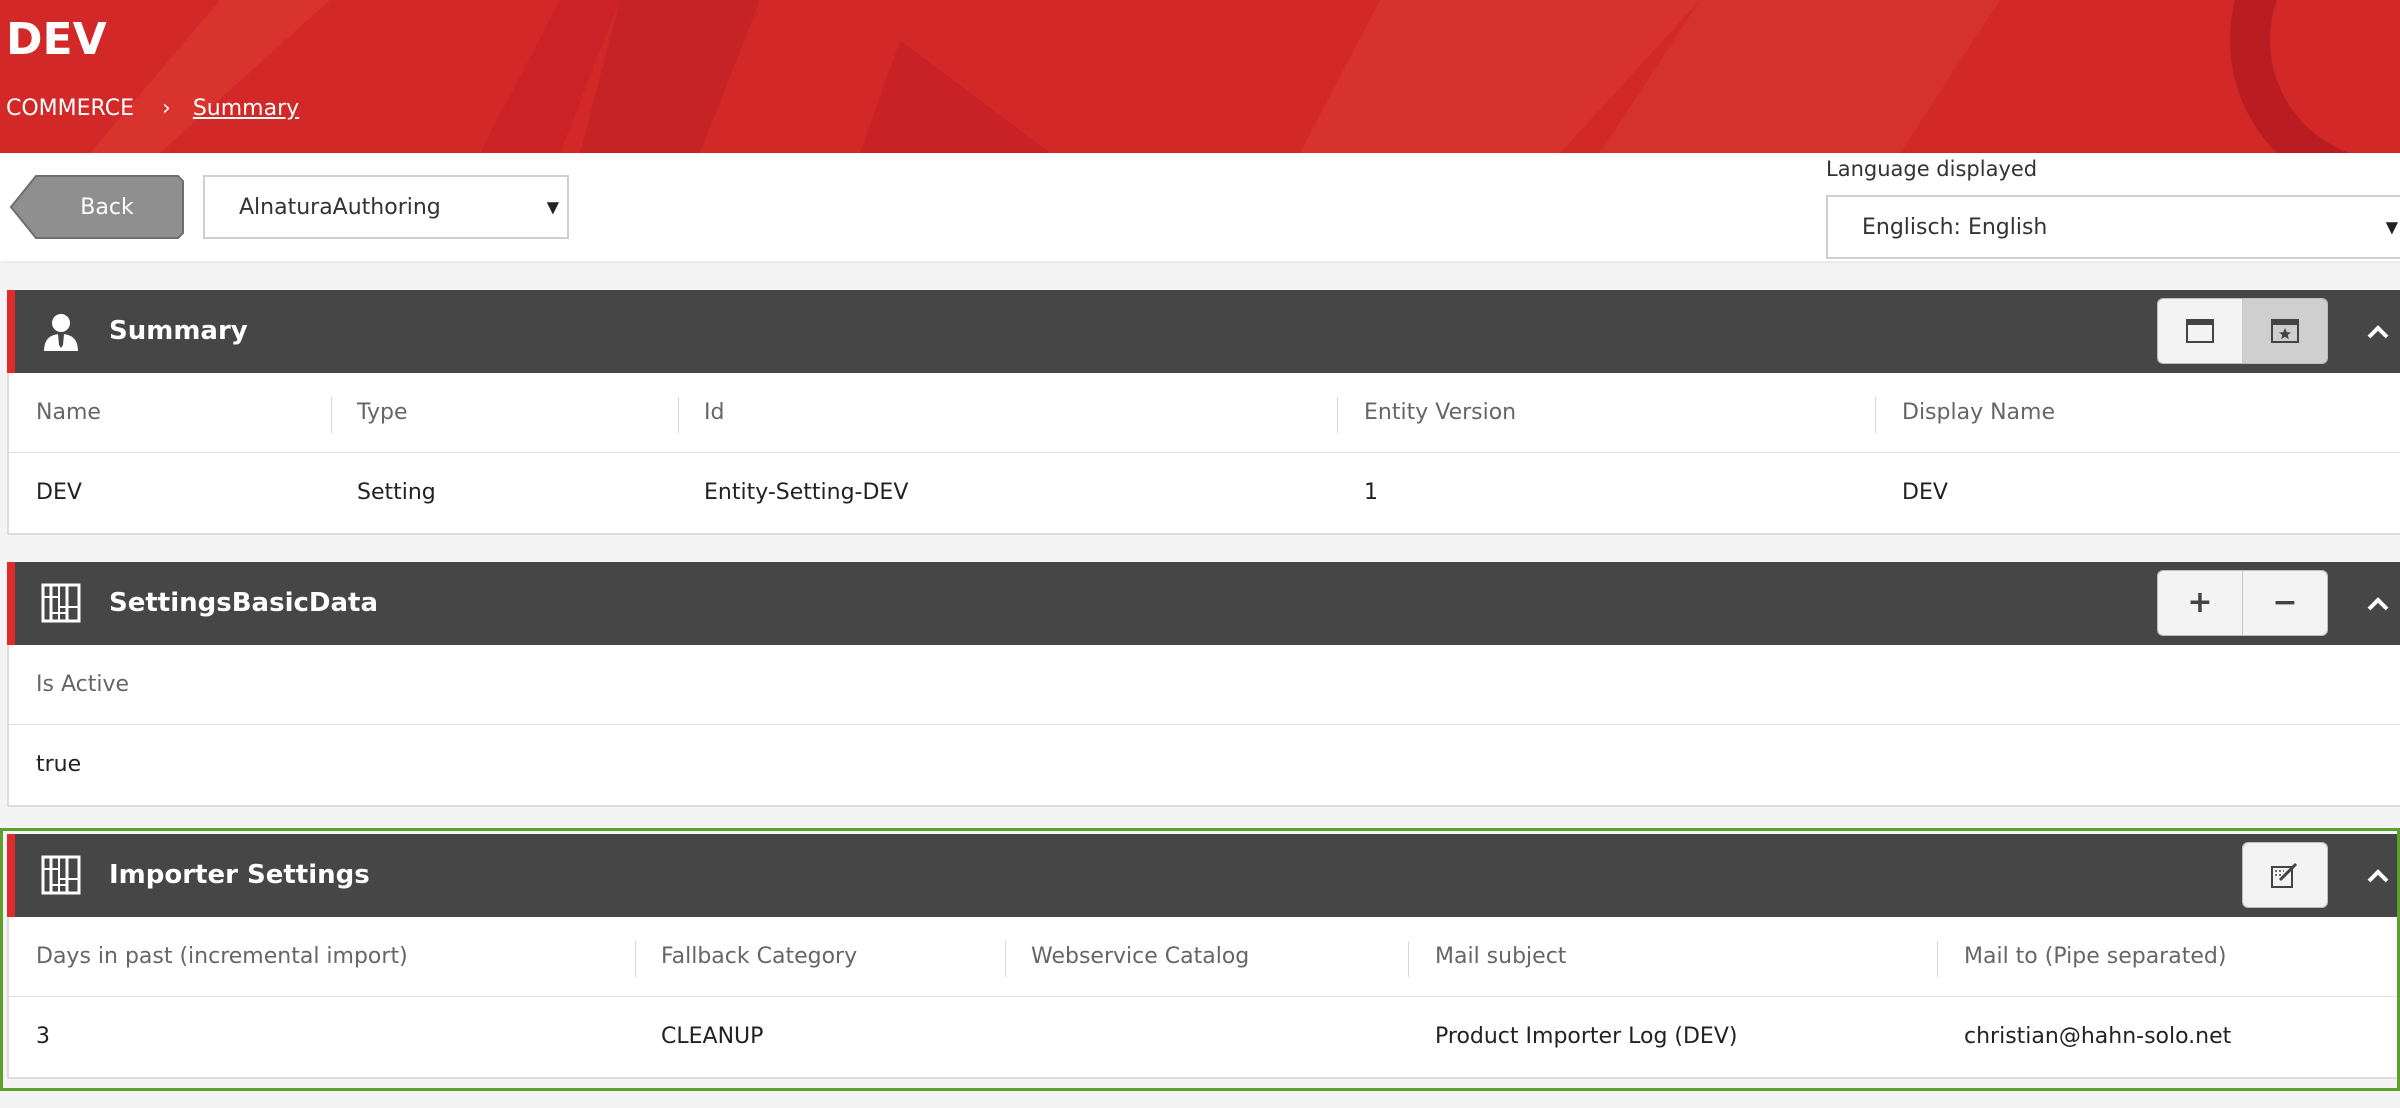  Describe the element at coordinates (70, 108) in the screenshot. I see `breadcrumb-item-commerce: COMMERCE` at that location.